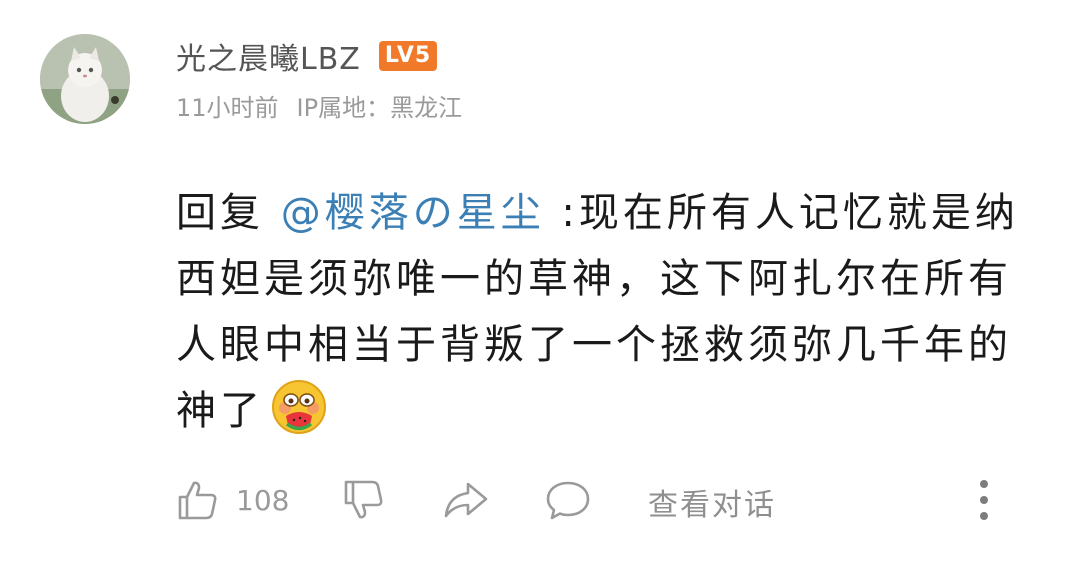 This screenshot has height=580, width=1080. I want to click on mention-link: @樱落の星尘, so click(413, 213).